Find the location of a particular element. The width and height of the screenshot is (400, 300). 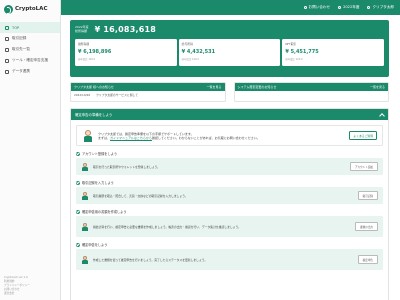

user-name: クリプタ太郎 is located at coordinates (383, 7).